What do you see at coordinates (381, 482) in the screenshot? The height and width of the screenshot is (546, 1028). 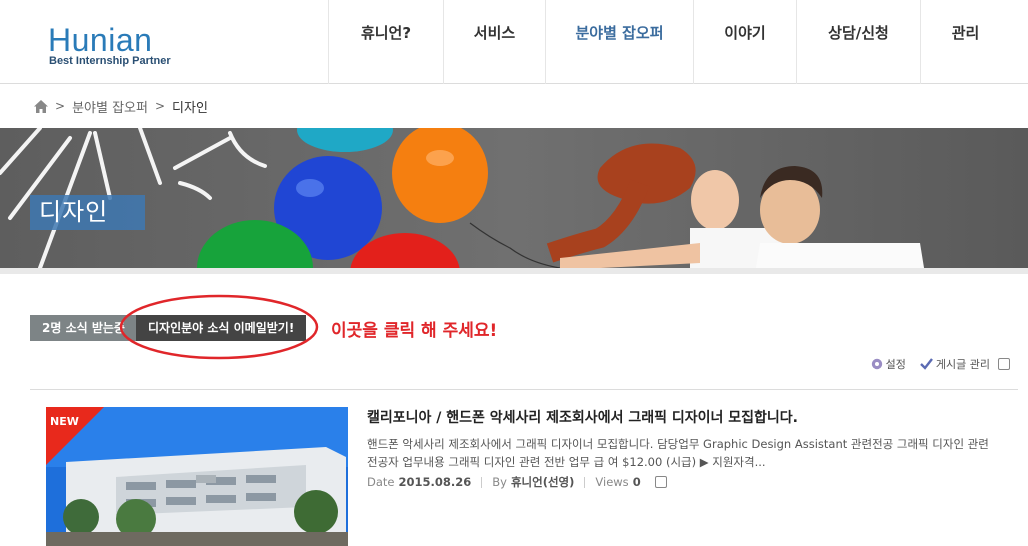 I see `post-date-label: Date` at bounding box center [381, 482].